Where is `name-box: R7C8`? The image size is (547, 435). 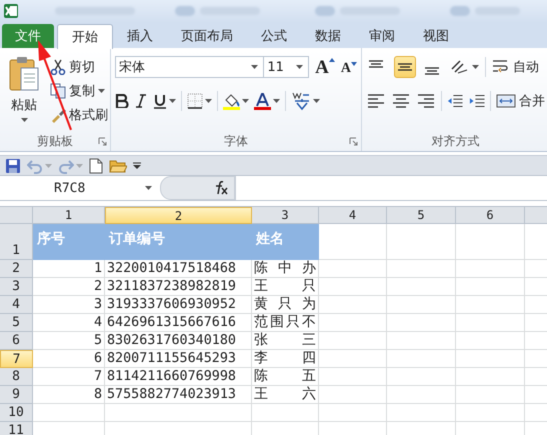
name-box: R7C8 is located at coordinates (80, 188).